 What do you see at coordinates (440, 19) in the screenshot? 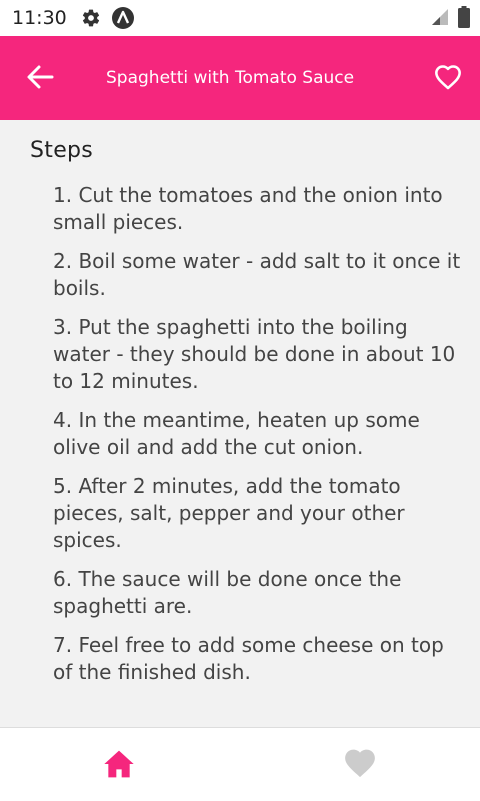
I see `signal-icon` at bounding box center [440, 19].